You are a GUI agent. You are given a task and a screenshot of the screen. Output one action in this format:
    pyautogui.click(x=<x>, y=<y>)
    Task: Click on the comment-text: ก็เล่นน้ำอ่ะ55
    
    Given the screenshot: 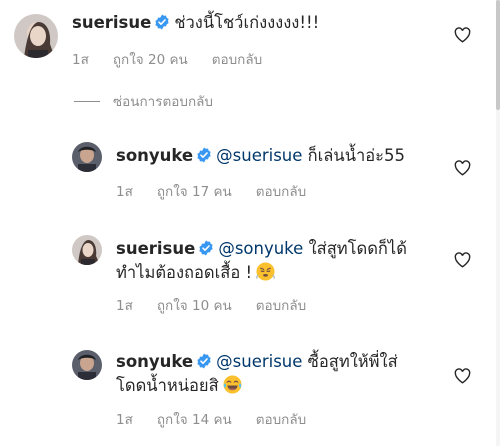 What is the action you would take?
    pyautogui.click(x=356, y=155)
    